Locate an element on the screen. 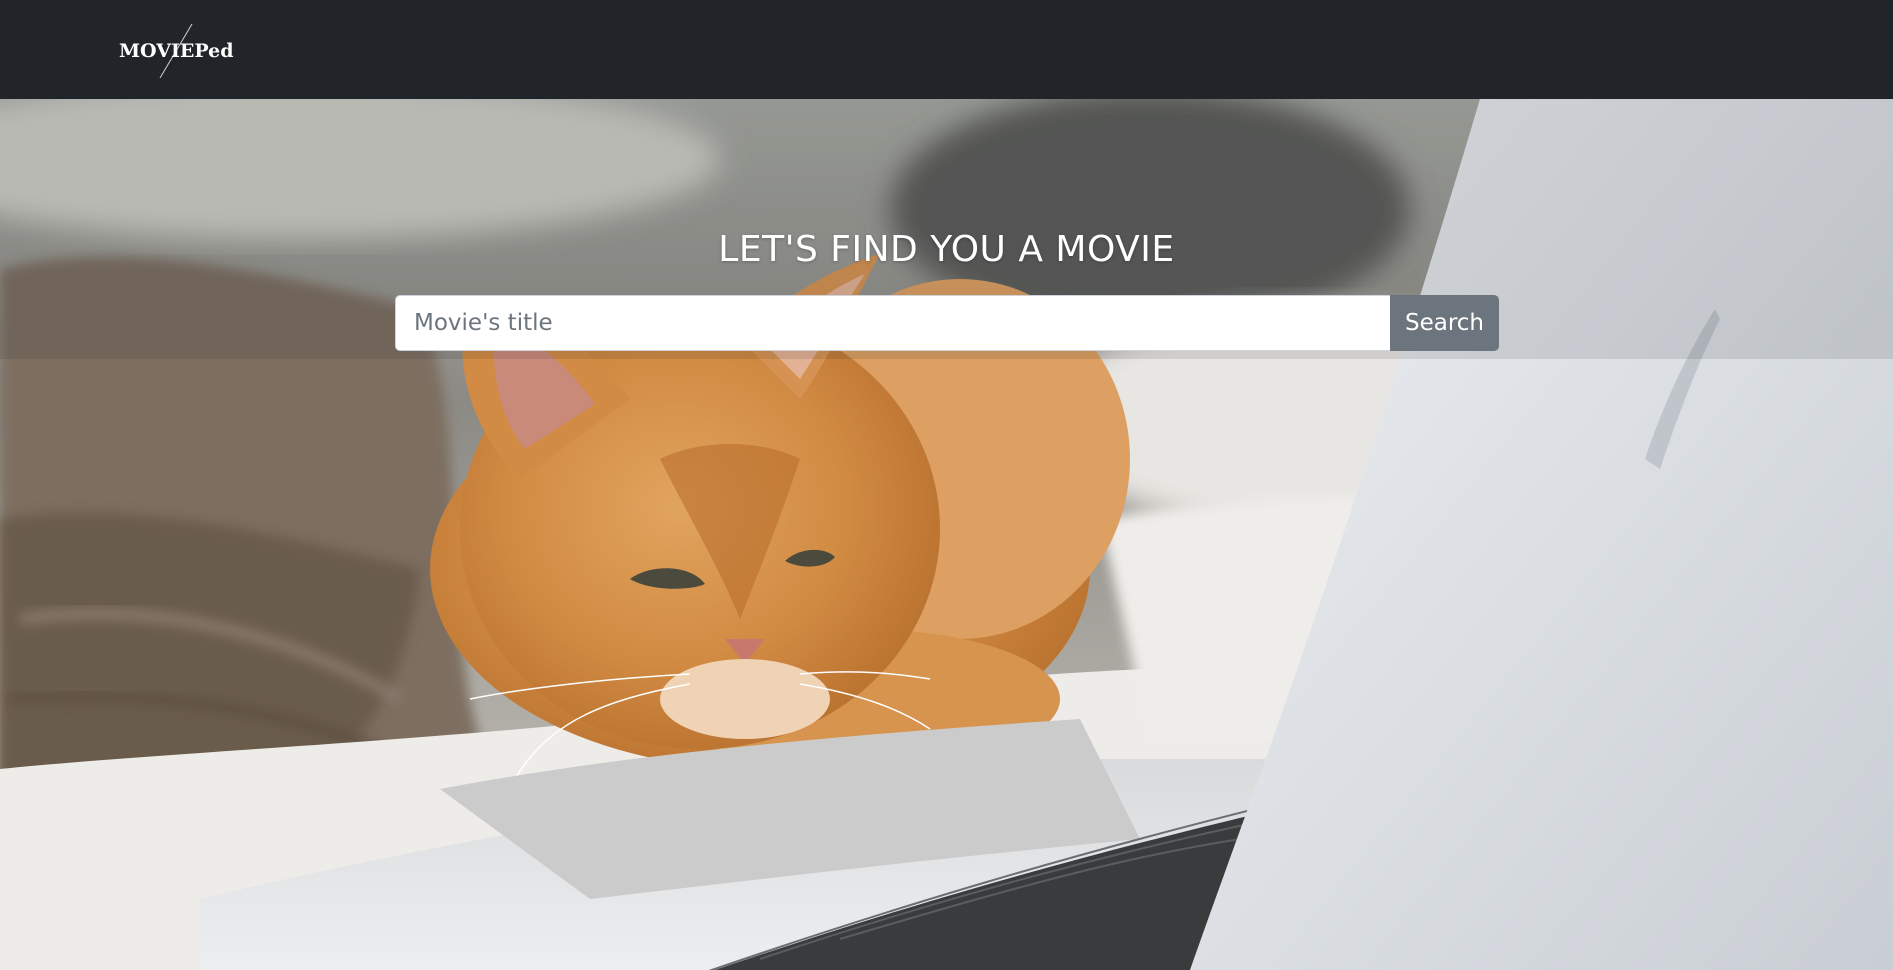  brand-logo: MOVIEPedia is located at coordinates (176, 50).